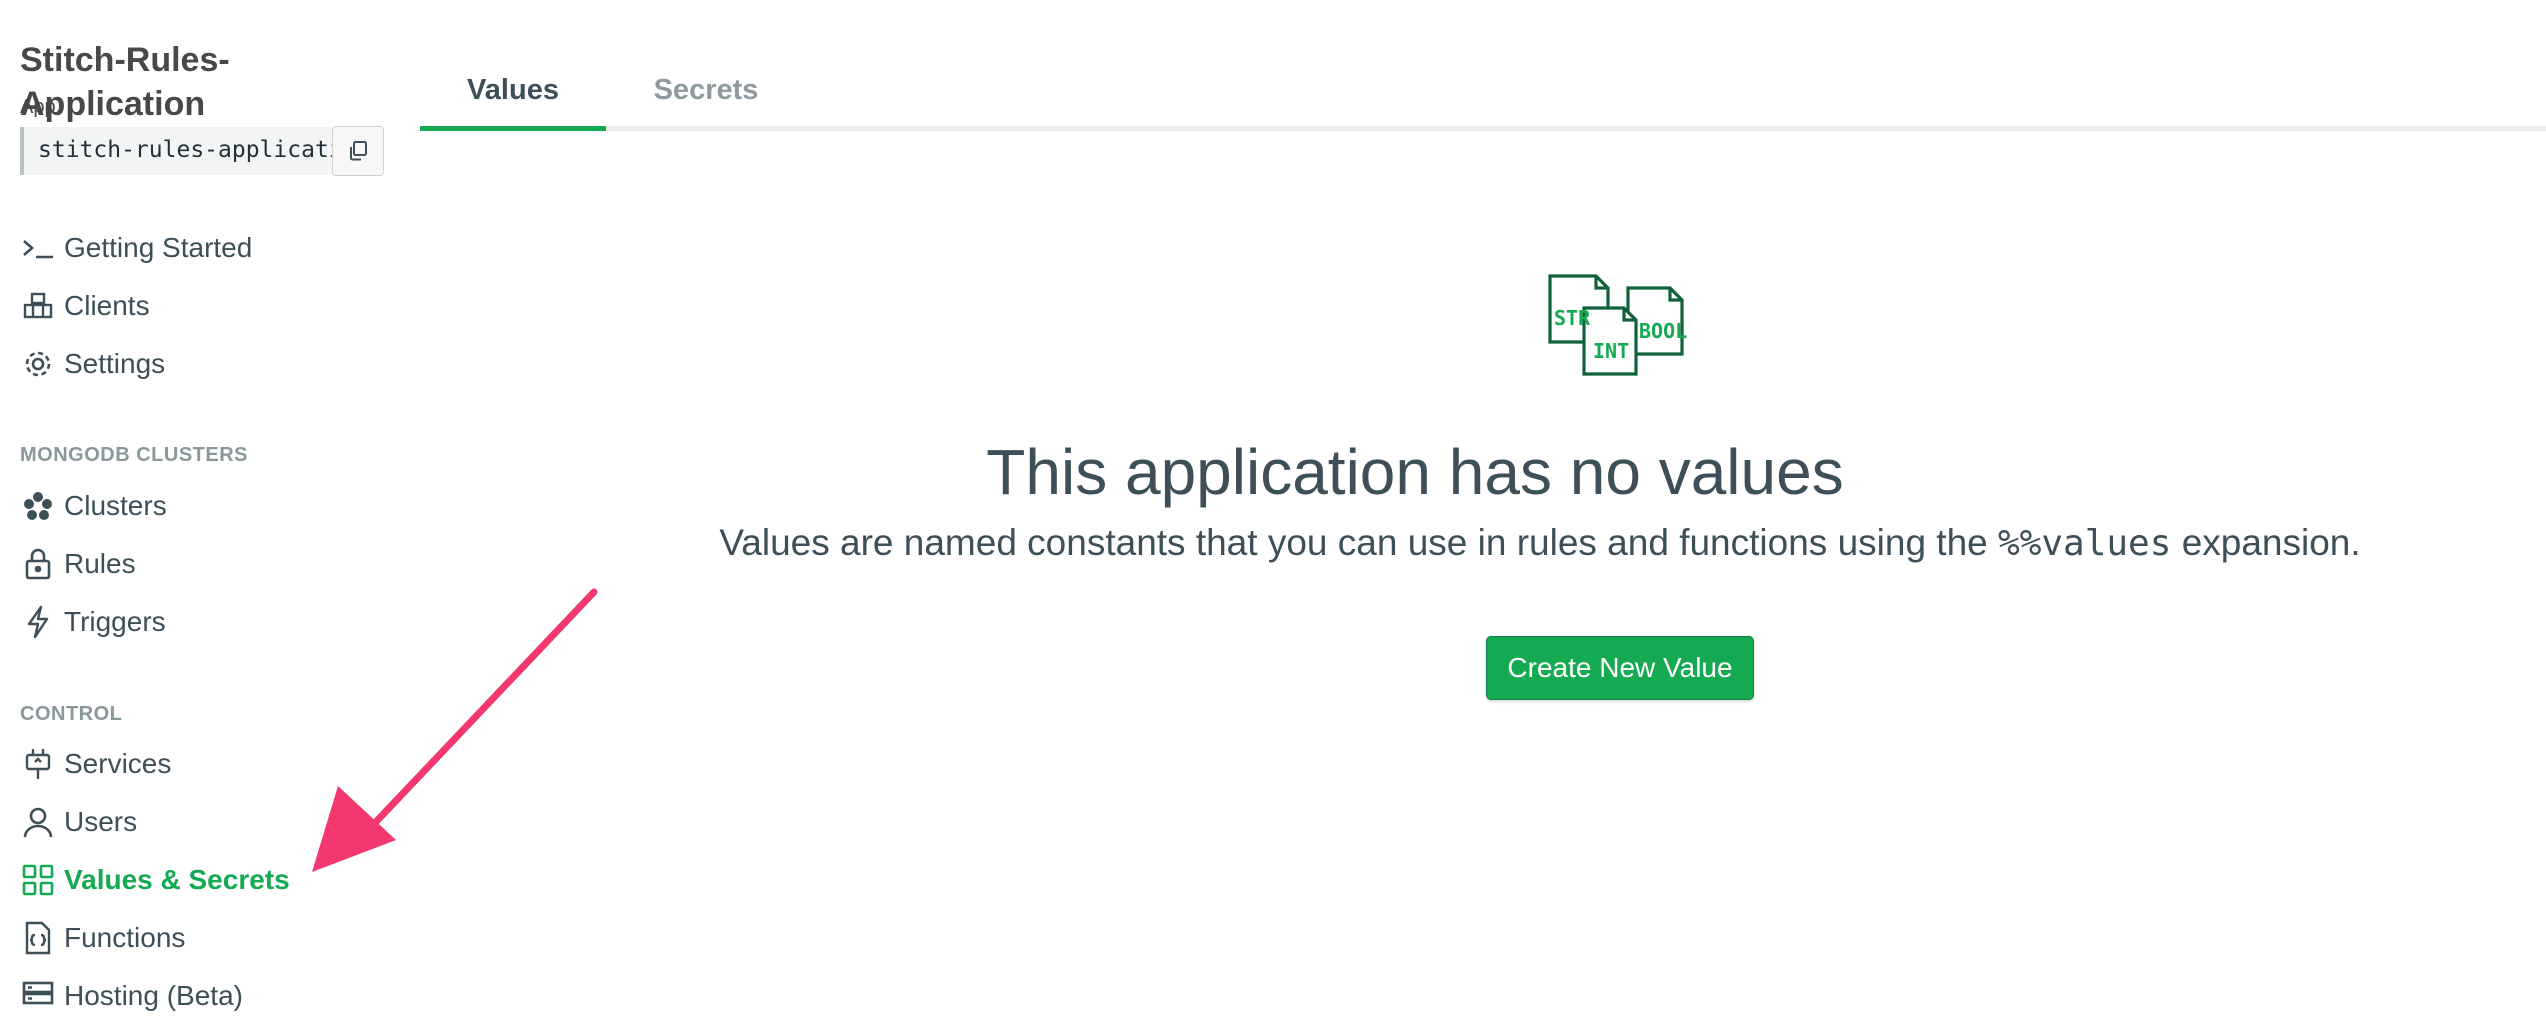 The height and width of the screenshot is (1016, 2546). Describe the element at coordinates (118, 763) in the screenshot. I see `sidebar-item-label: Services` at that location.